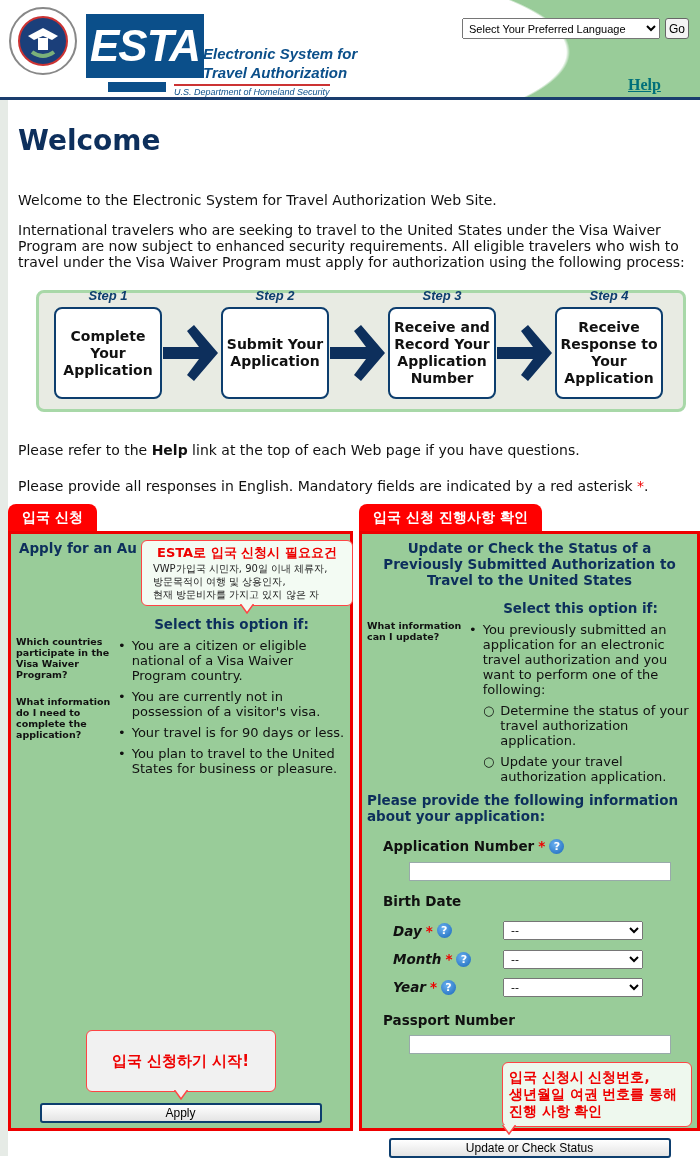 This screenshot has height=1159, width=700. Describe the element at coordinates (595, 726) in the screenshot. I see `condition-text: Determine the status of your travel authorization application.` at that location.